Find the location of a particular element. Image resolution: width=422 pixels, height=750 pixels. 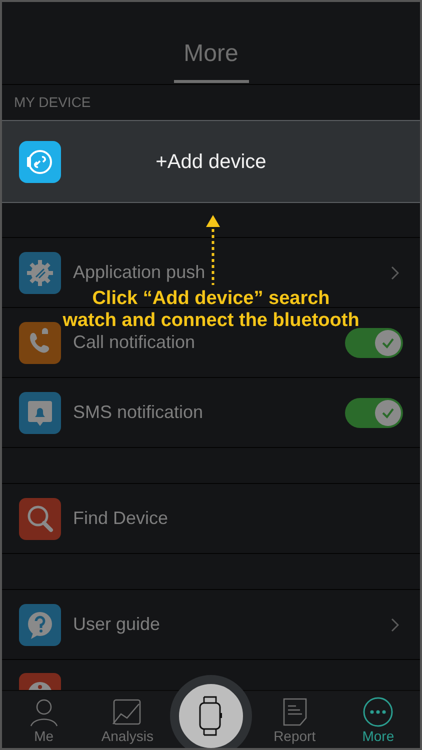

nav-tab: Me is located at coordinates (44, 719).